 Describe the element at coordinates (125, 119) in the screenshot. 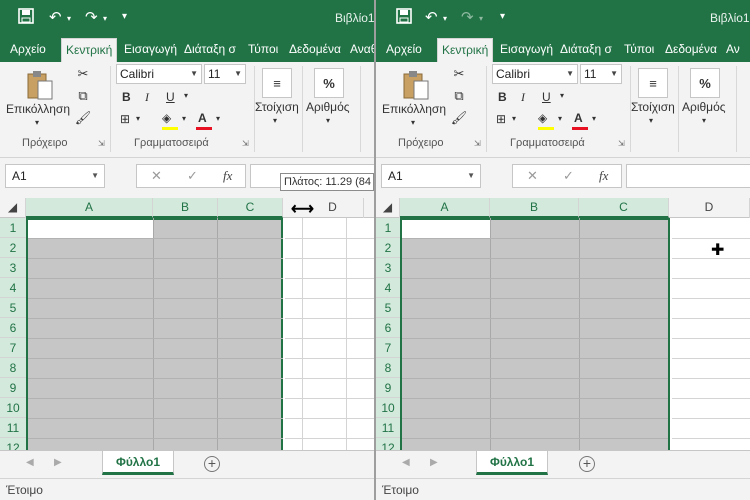

I see `borders-icon: ⊞` at that location.